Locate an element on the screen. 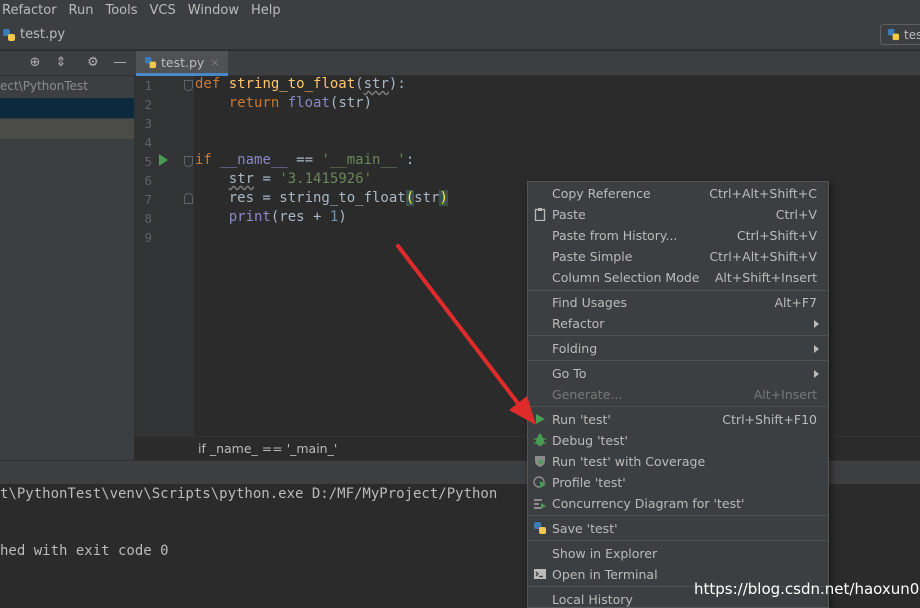 The image size is (920, 608). menu-item-show-in-explorer: Show in Explorer is located at coordinates (678, 553).